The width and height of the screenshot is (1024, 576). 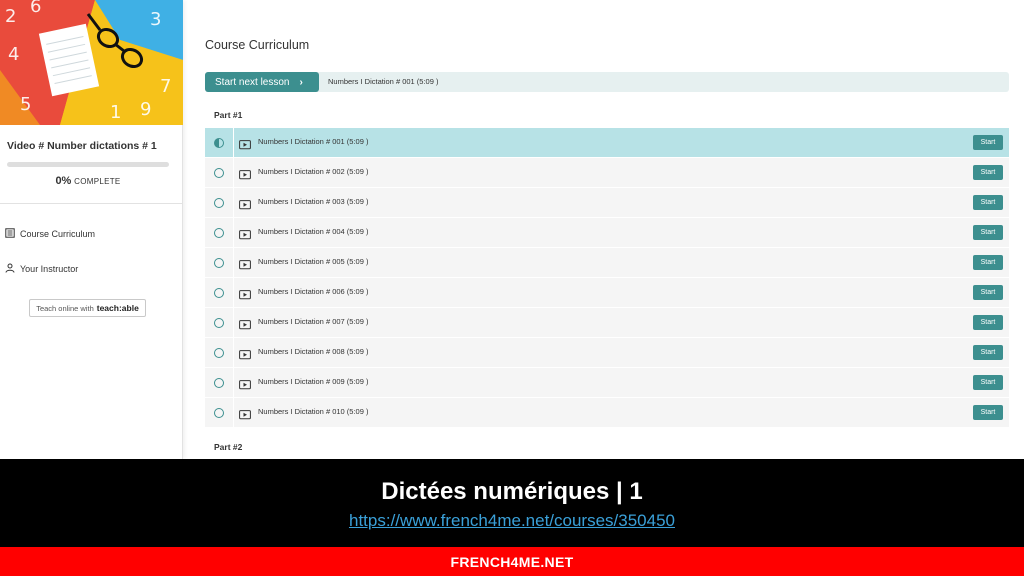 I want to click on person-icon, so click(x=10, y=269).